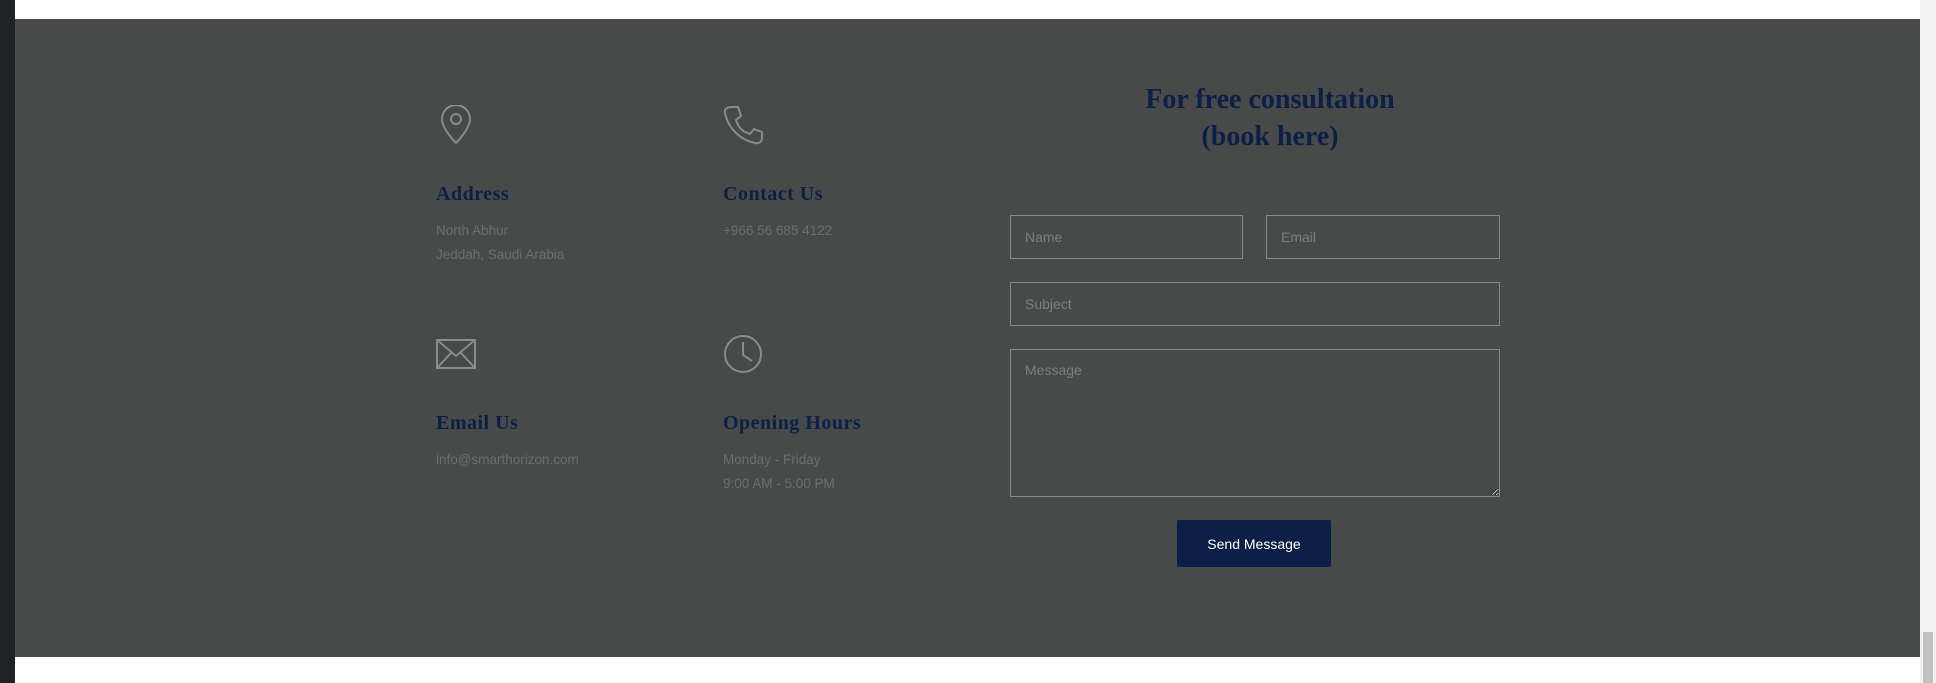 This screenshot has height=683, width=1936. I want to click on address-title: Address, so click(473, 194).